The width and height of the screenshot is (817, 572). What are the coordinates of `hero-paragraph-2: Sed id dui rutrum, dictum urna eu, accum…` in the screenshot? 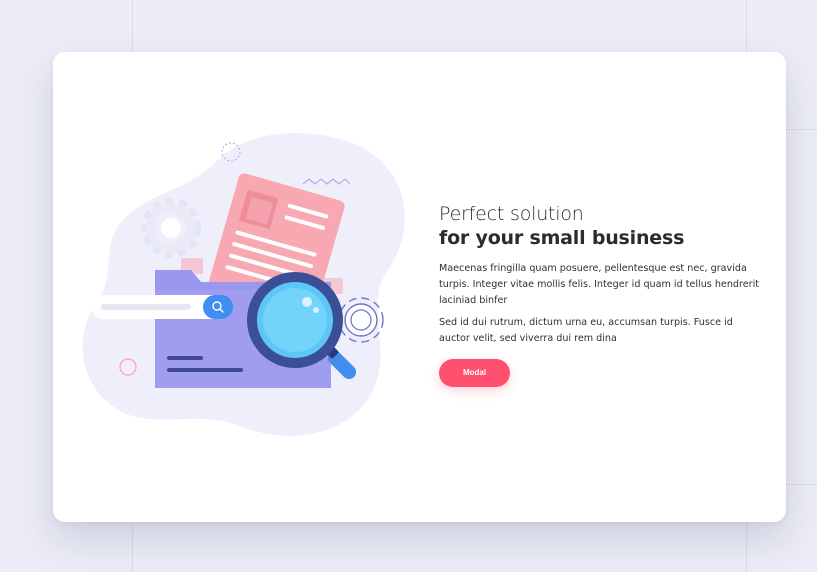 It's located at (586, 330).